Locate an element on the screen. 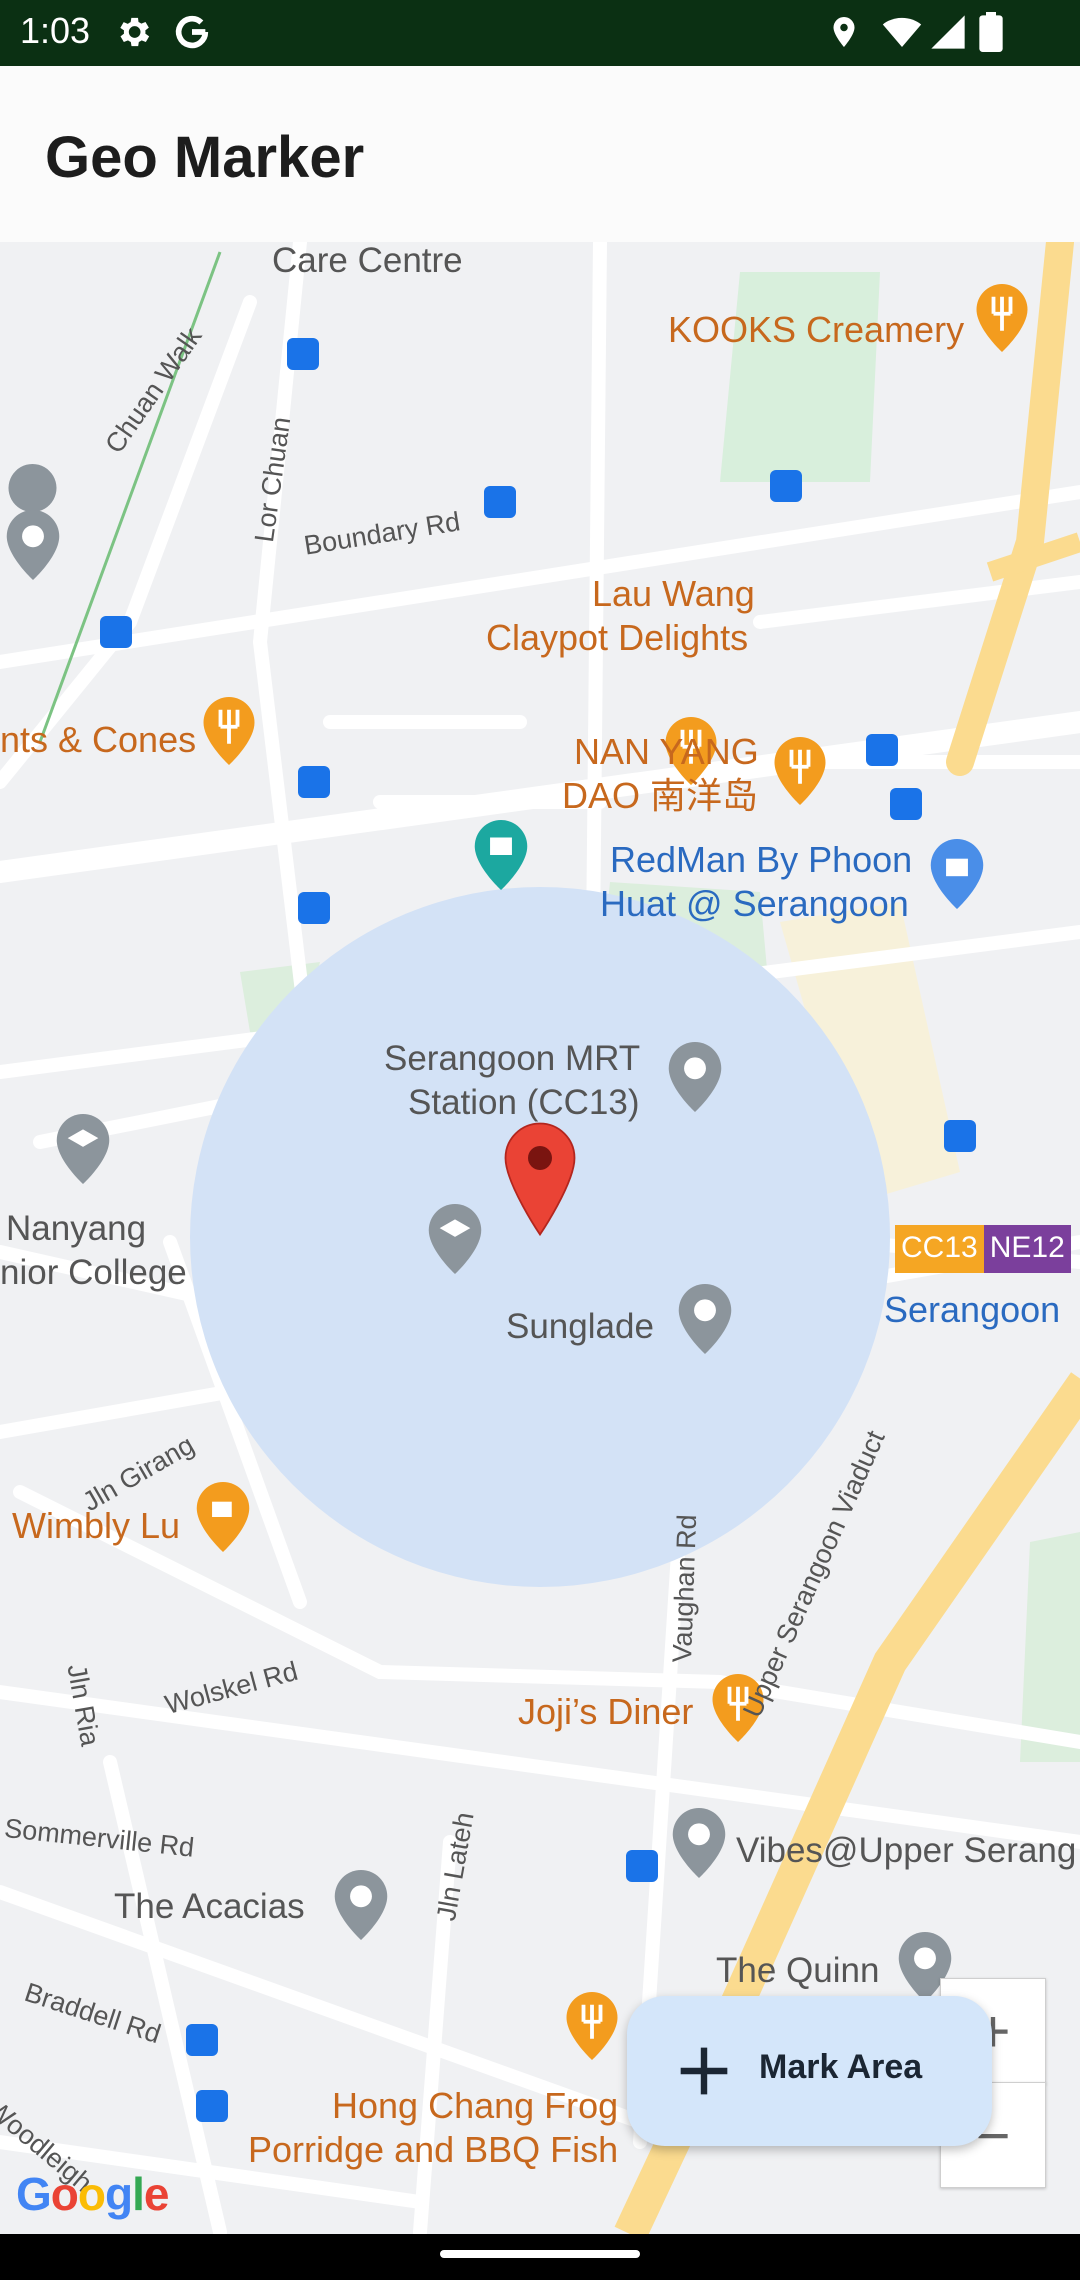  app-bar: Geo Marker is located at coordinates (540, 154).